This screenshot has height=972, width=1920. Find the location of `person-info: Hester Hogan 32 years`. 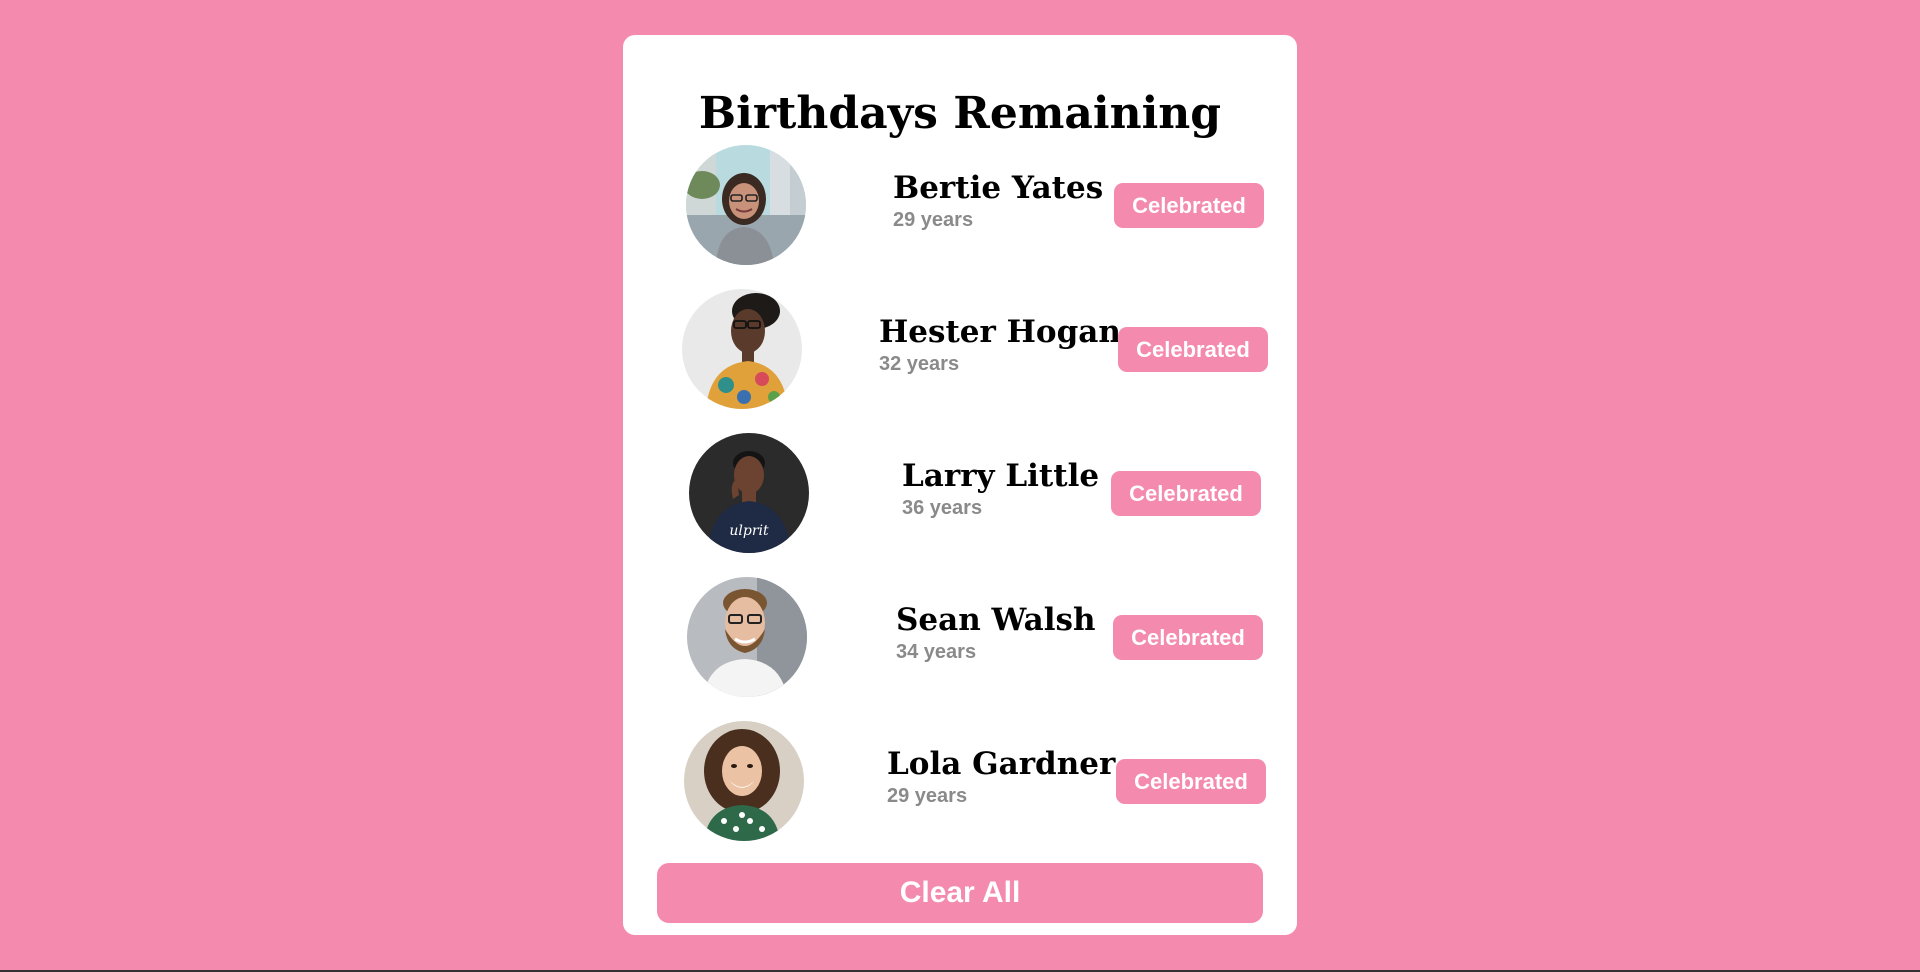

person-info: Hester Hogan 32 years is located at coordinates (1000, 345).